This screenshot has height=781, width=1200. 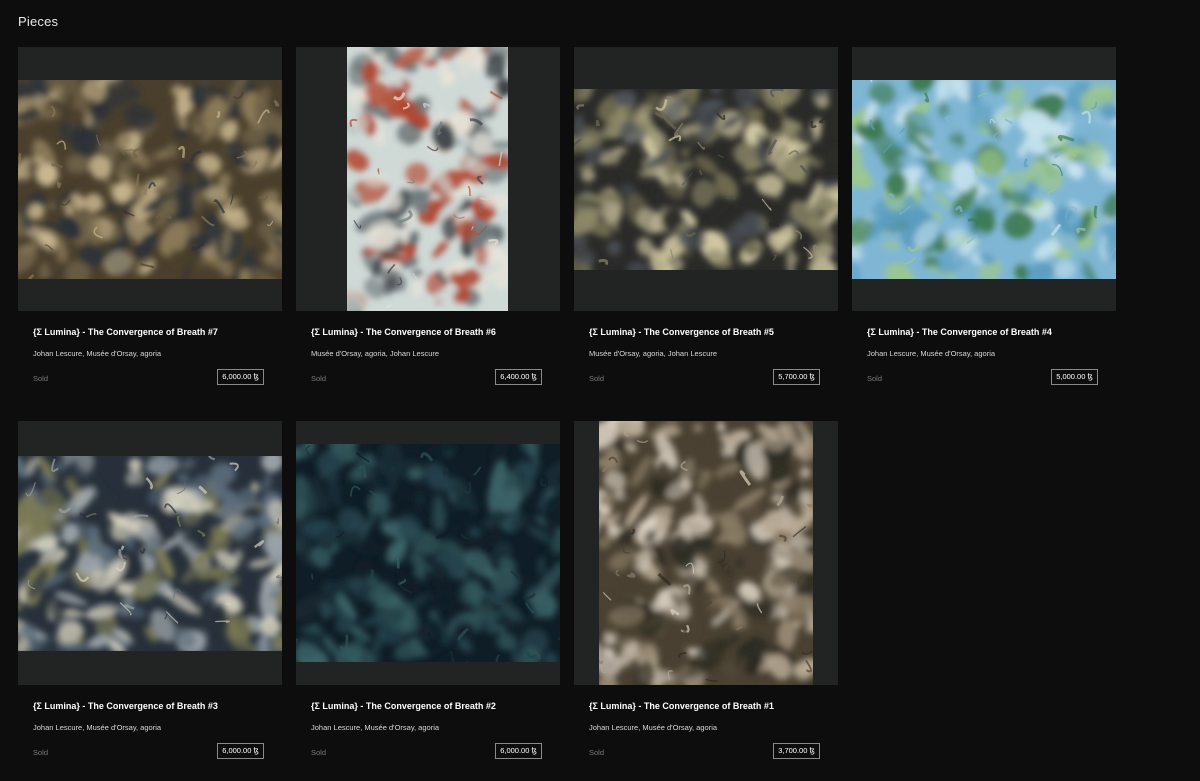 I want to click on price-tag: 6,400.00 ꜩ, so click(x=518, y=377).